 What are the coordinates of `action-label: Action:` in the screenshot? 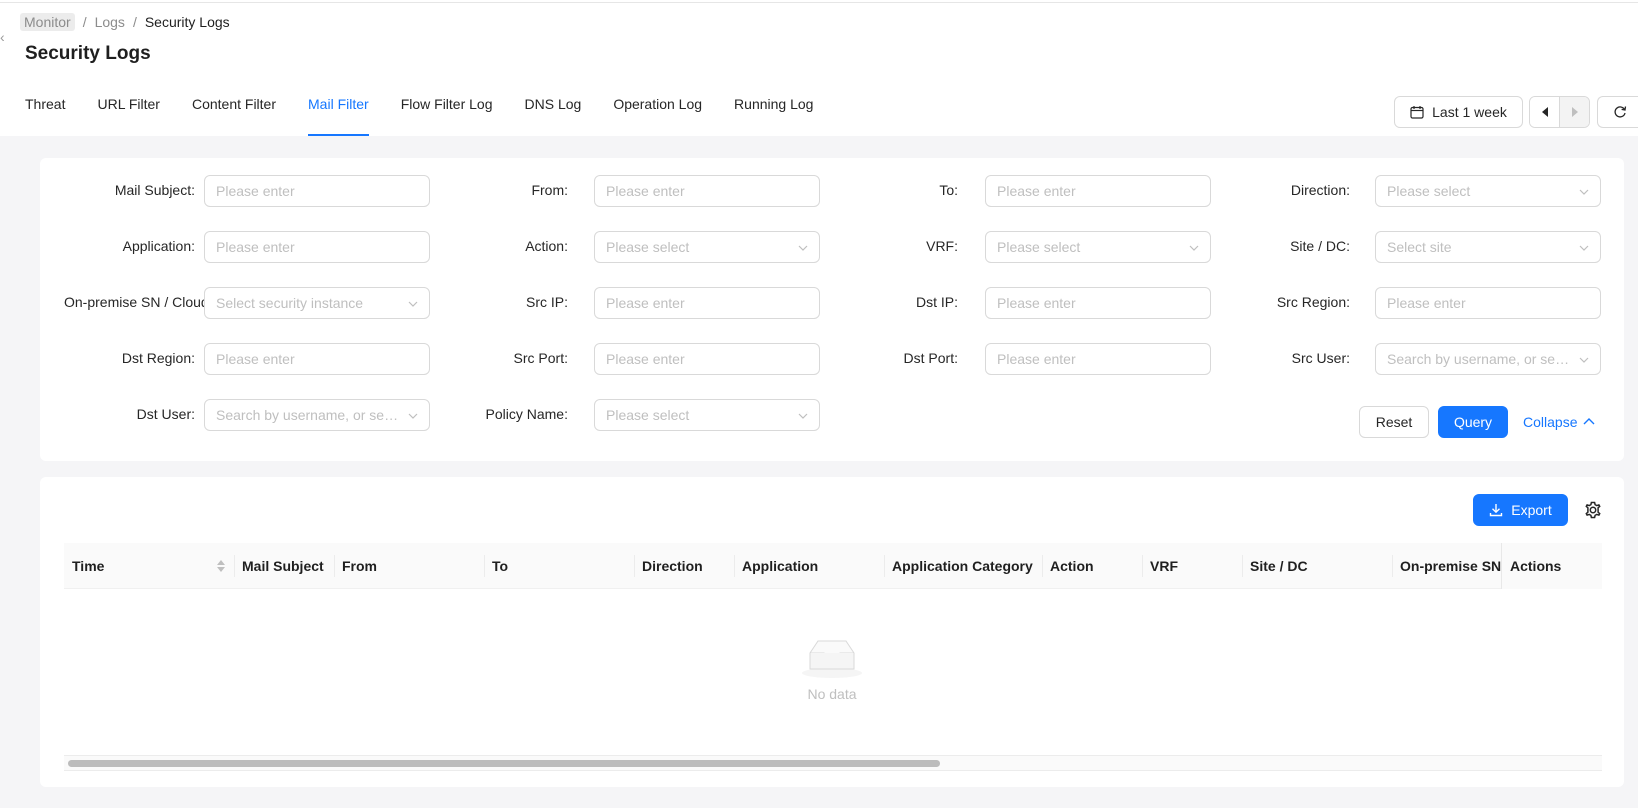 It's located at (546, 246).